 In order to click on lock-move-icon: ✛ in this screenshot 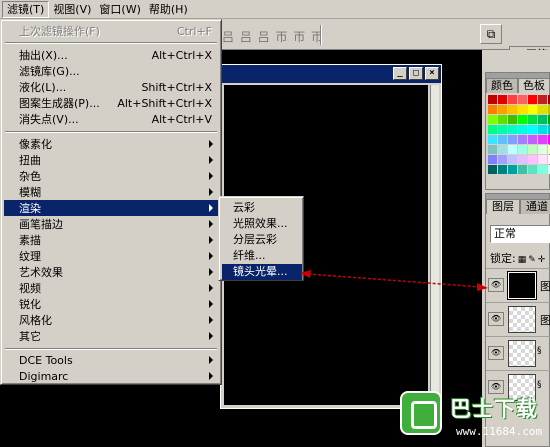, I will do `click(542, 260)`.